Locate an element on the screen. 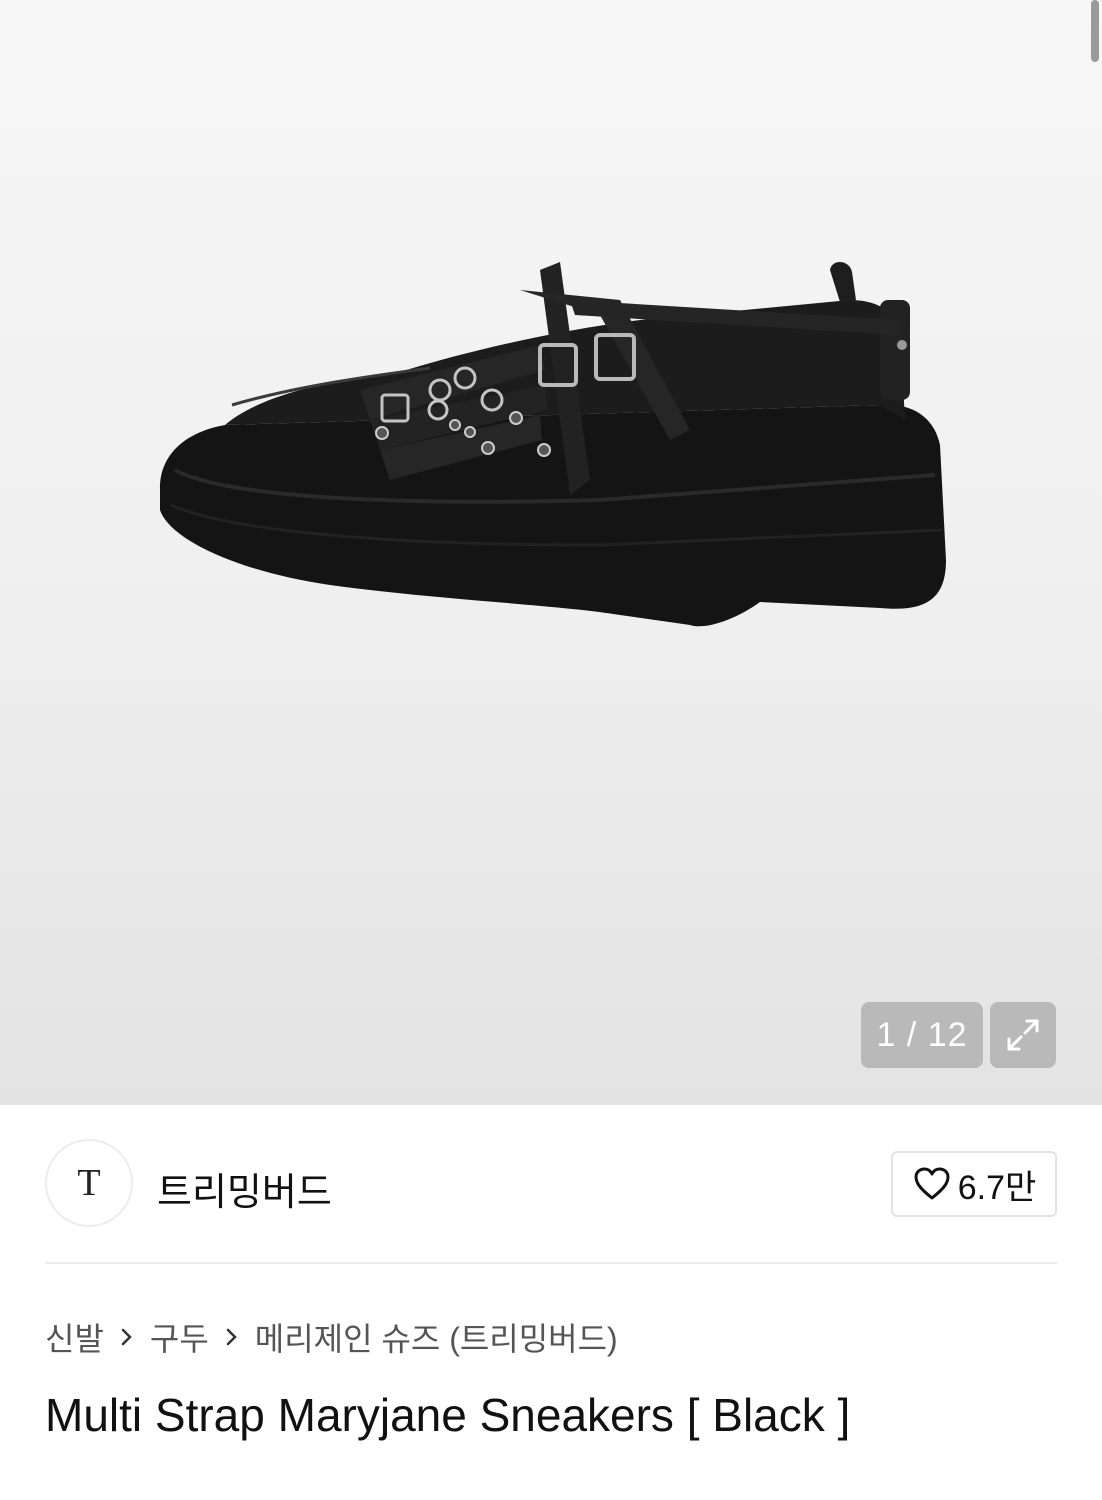  brand-logo-mark: T is located at coordinates (89, 1183).